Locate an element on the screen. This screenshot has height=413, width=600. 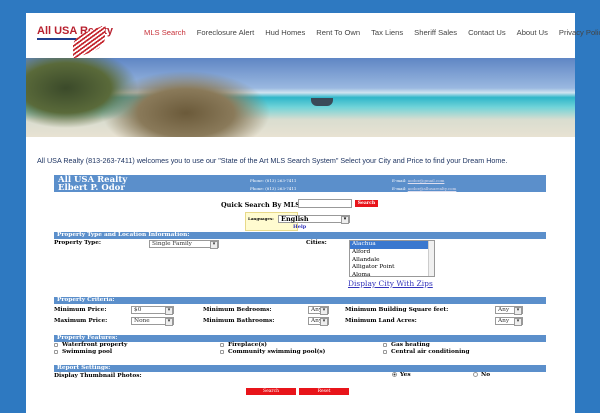
min-sqft-select: Any is located at coordinates (509, 310).